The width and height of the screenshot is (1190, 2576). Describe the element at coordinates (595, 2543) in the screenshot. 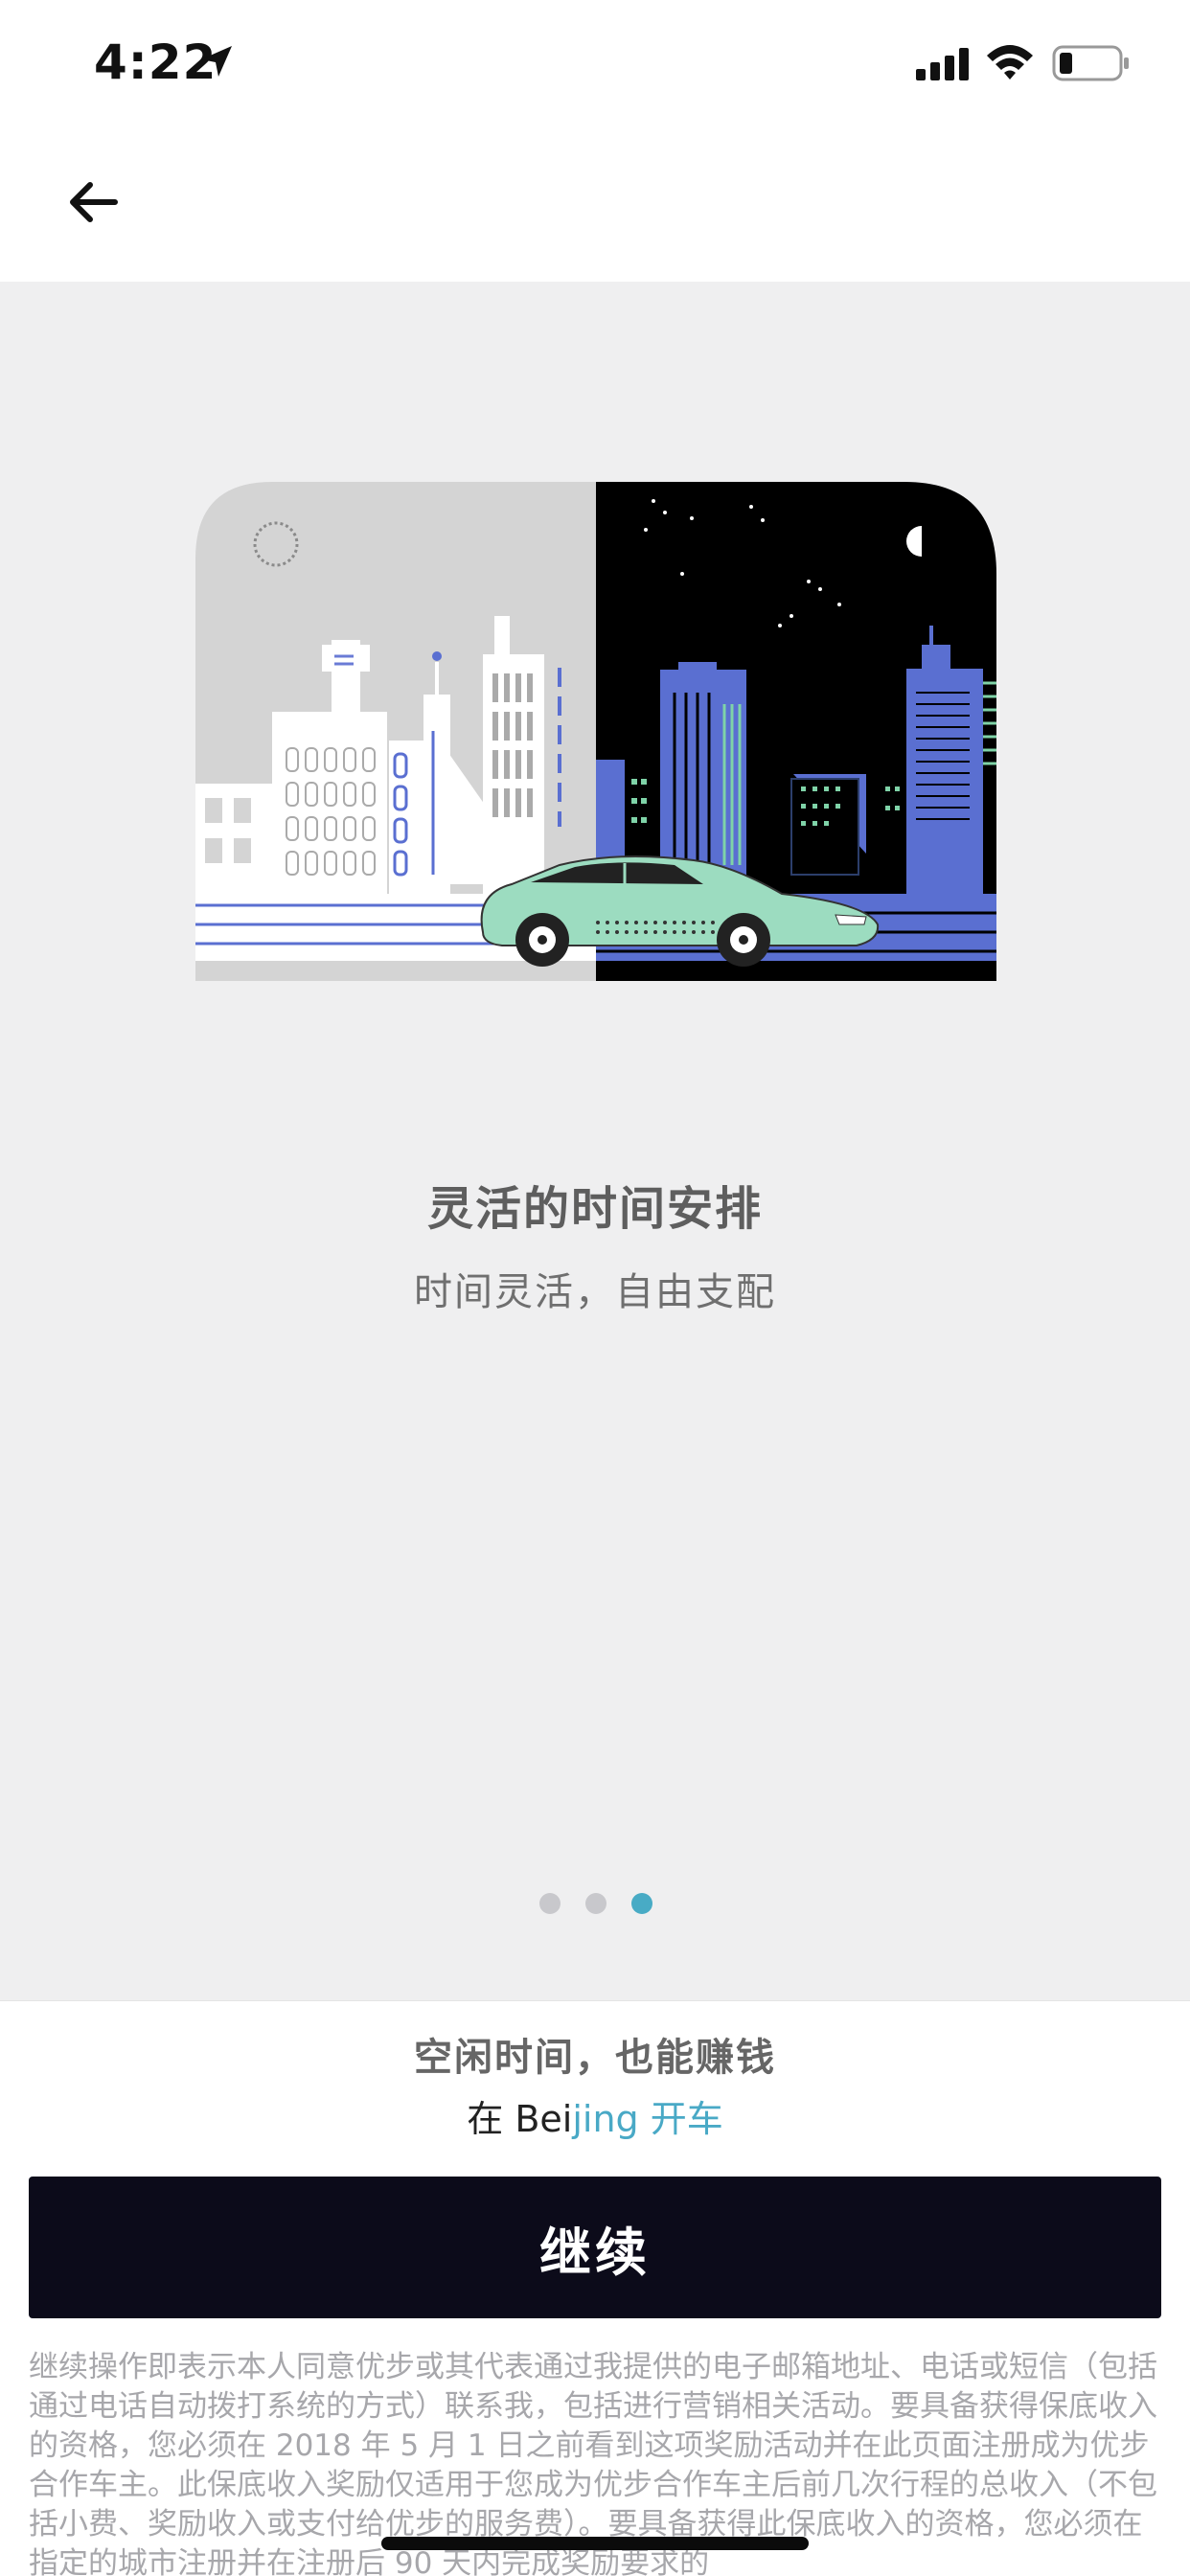

I see `home-indicator` at that location.